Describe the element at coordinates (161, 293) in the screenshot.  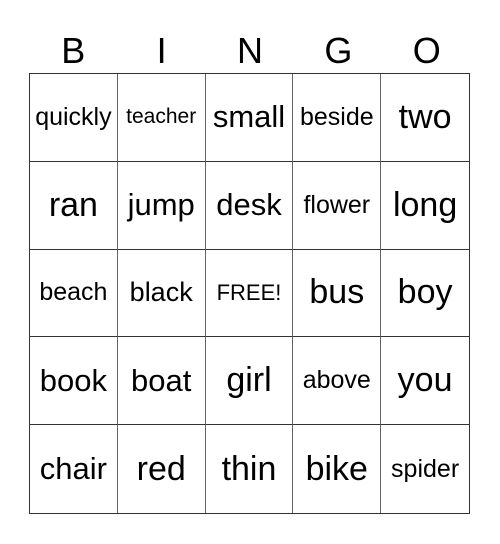
I see `bingo-cell: black` at that location.